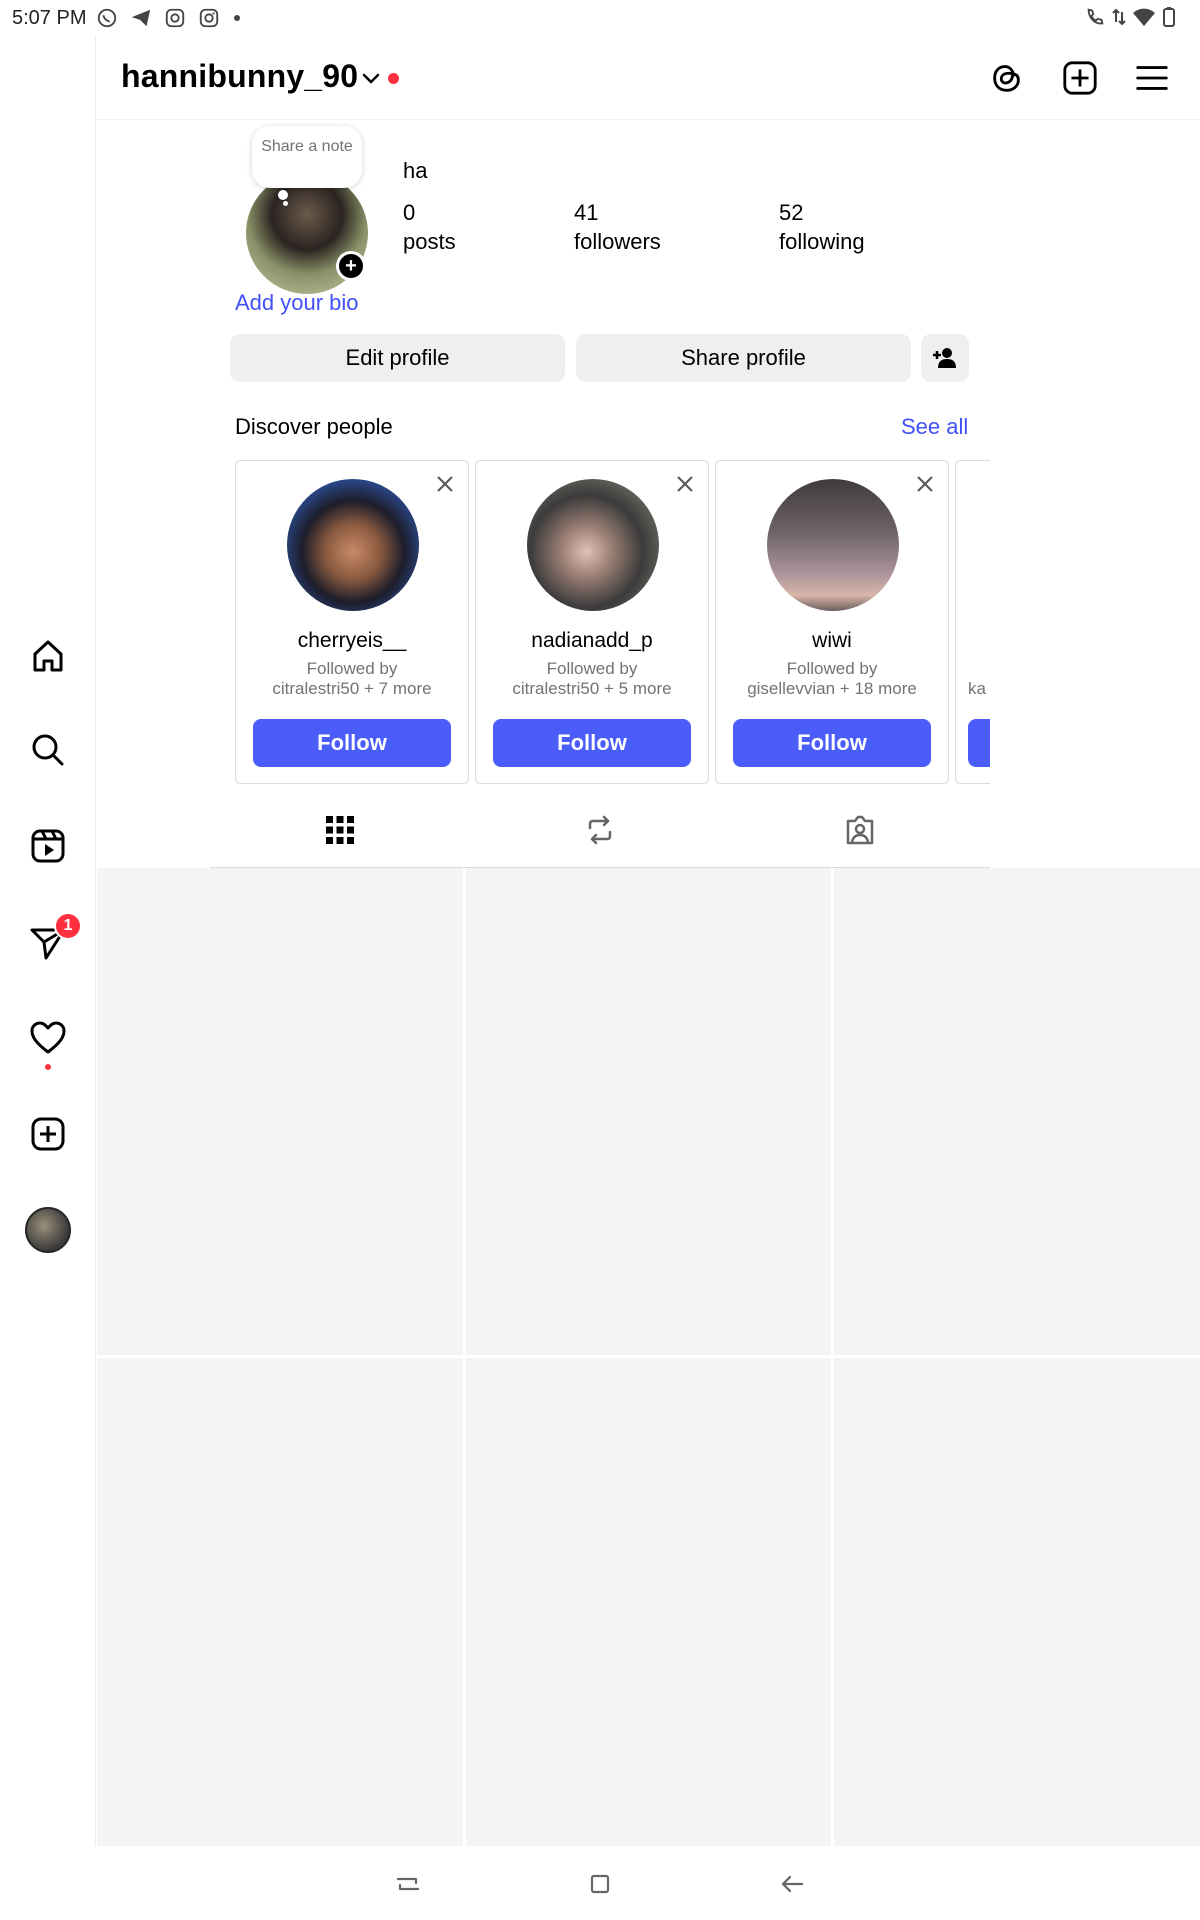 The width and height of the screenshot is (1200, 1920). Describe the element at coordinates (429, 227) in the screenshot. I see `stat-posts: 0 posts` at that location.